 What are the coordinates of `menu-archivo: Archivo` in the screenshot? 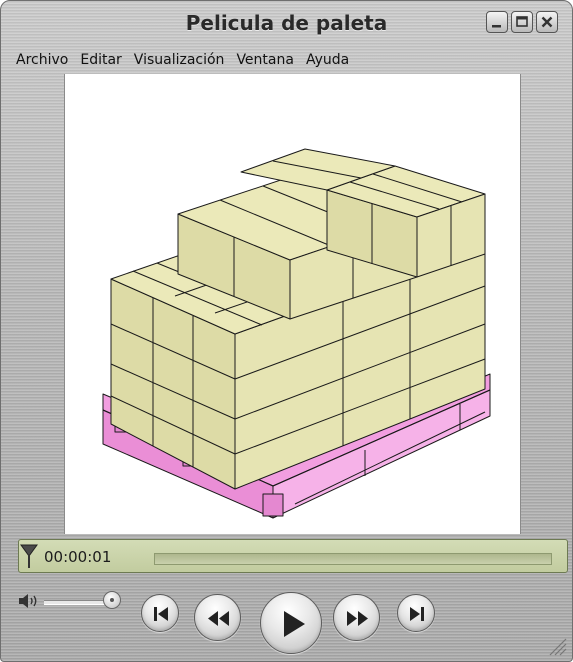 It's located at (37, 60).